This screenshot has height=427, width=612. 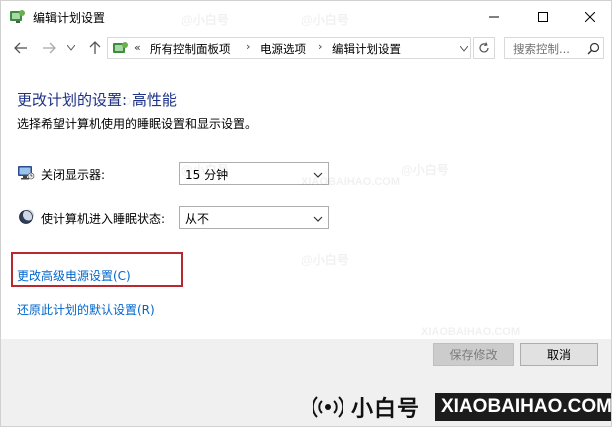 What do you see at coordinates (306, 16) in the screenshot?
I see `title-bar: 编辑计划设置` at bounding box center [306, 16].